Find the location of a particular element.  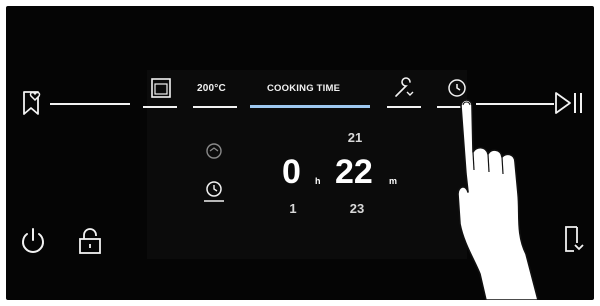

favourite-button is located at coordinates (32, 103).